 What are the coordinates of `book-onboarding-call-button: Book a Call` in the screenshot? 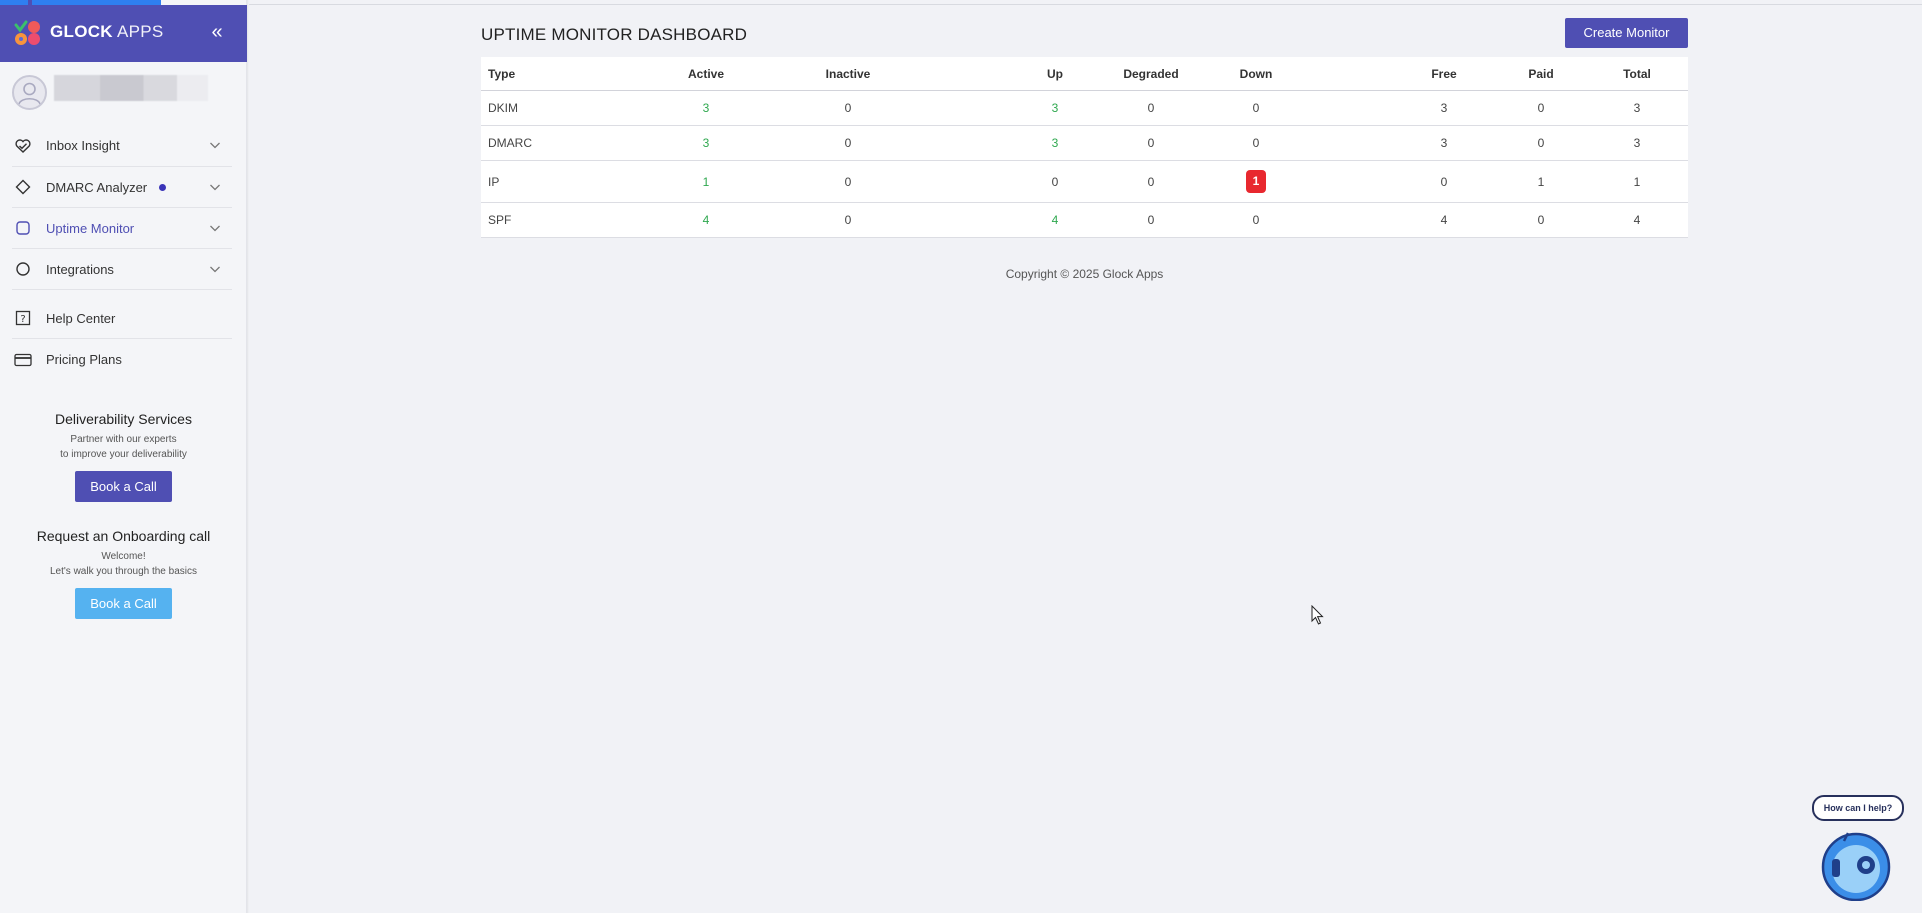 It's located at (123, 603).